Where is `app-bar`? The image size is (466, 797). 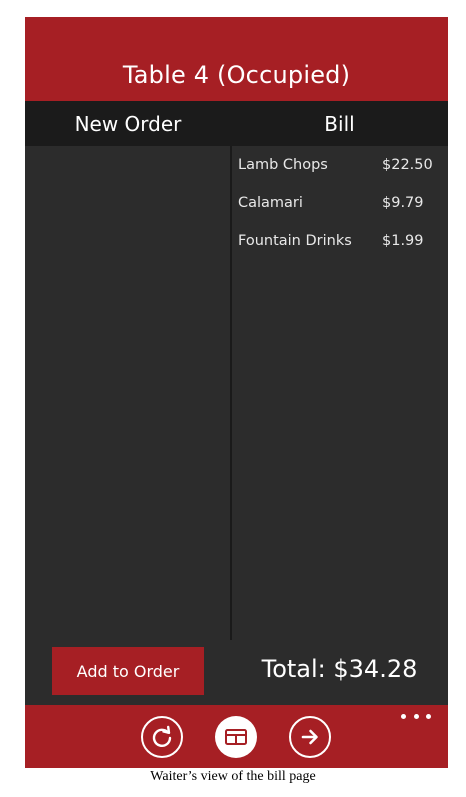
app-bar is located at coordinates (236, 736).